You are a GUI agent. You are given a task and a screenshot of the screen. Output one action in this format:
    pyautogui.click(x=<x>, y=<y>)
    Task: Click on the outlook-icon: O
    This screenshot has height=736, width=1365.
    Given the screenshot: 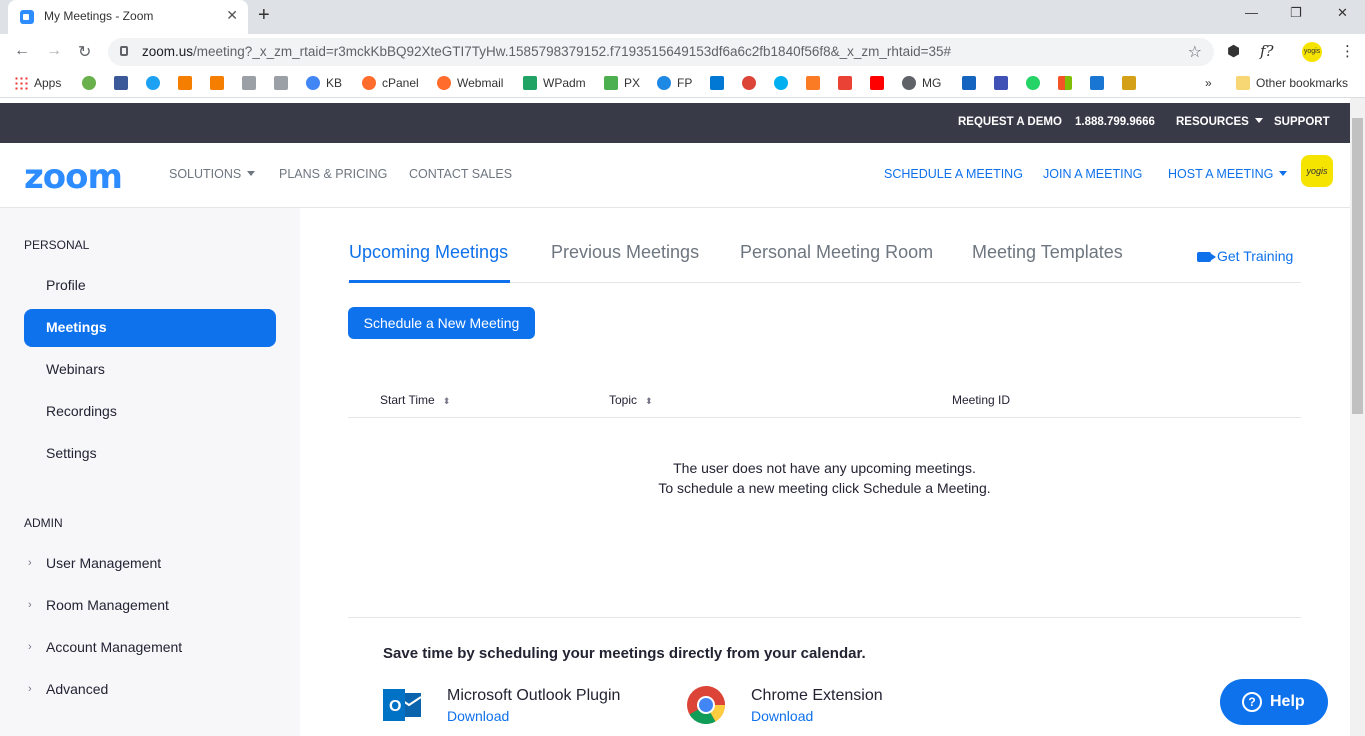 What is the action you would take?
    pyautogui.click(x=402, y=705)
    